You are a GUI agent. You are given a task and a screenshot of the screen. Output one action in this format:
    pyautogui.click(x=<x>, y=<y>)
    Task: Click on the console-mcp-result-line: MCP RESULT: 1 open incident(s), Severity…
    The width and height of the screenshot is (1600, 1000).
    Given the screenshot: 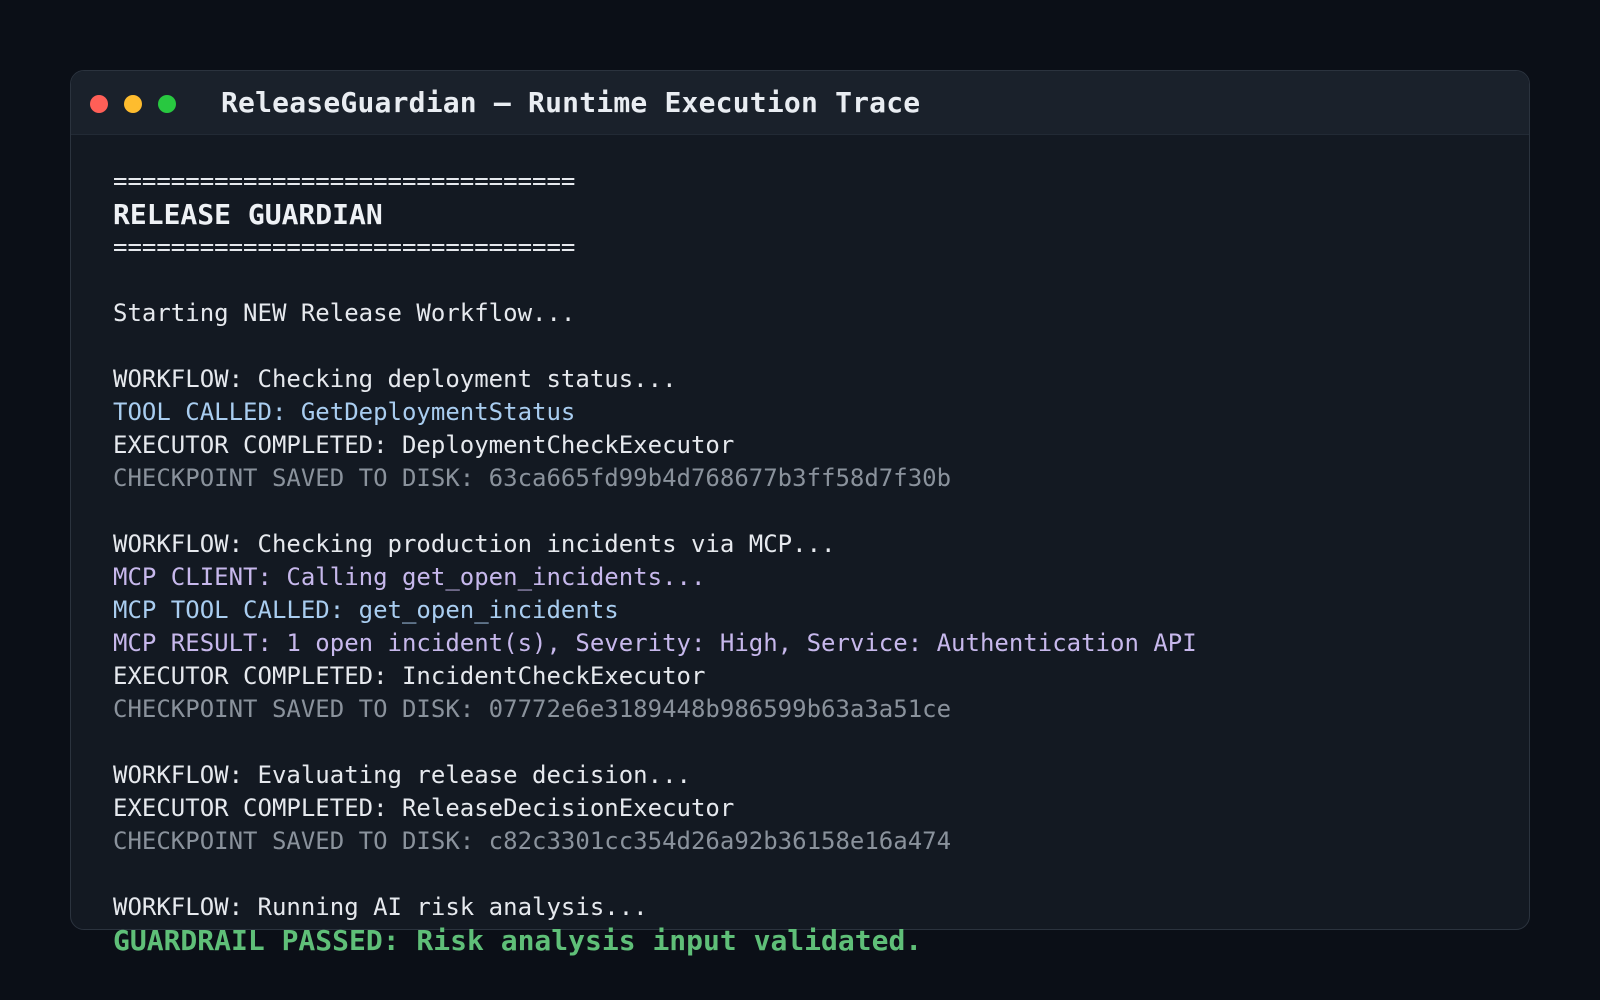 What is the action you would take?
    pyautogui.click(x=655, y=643)
    